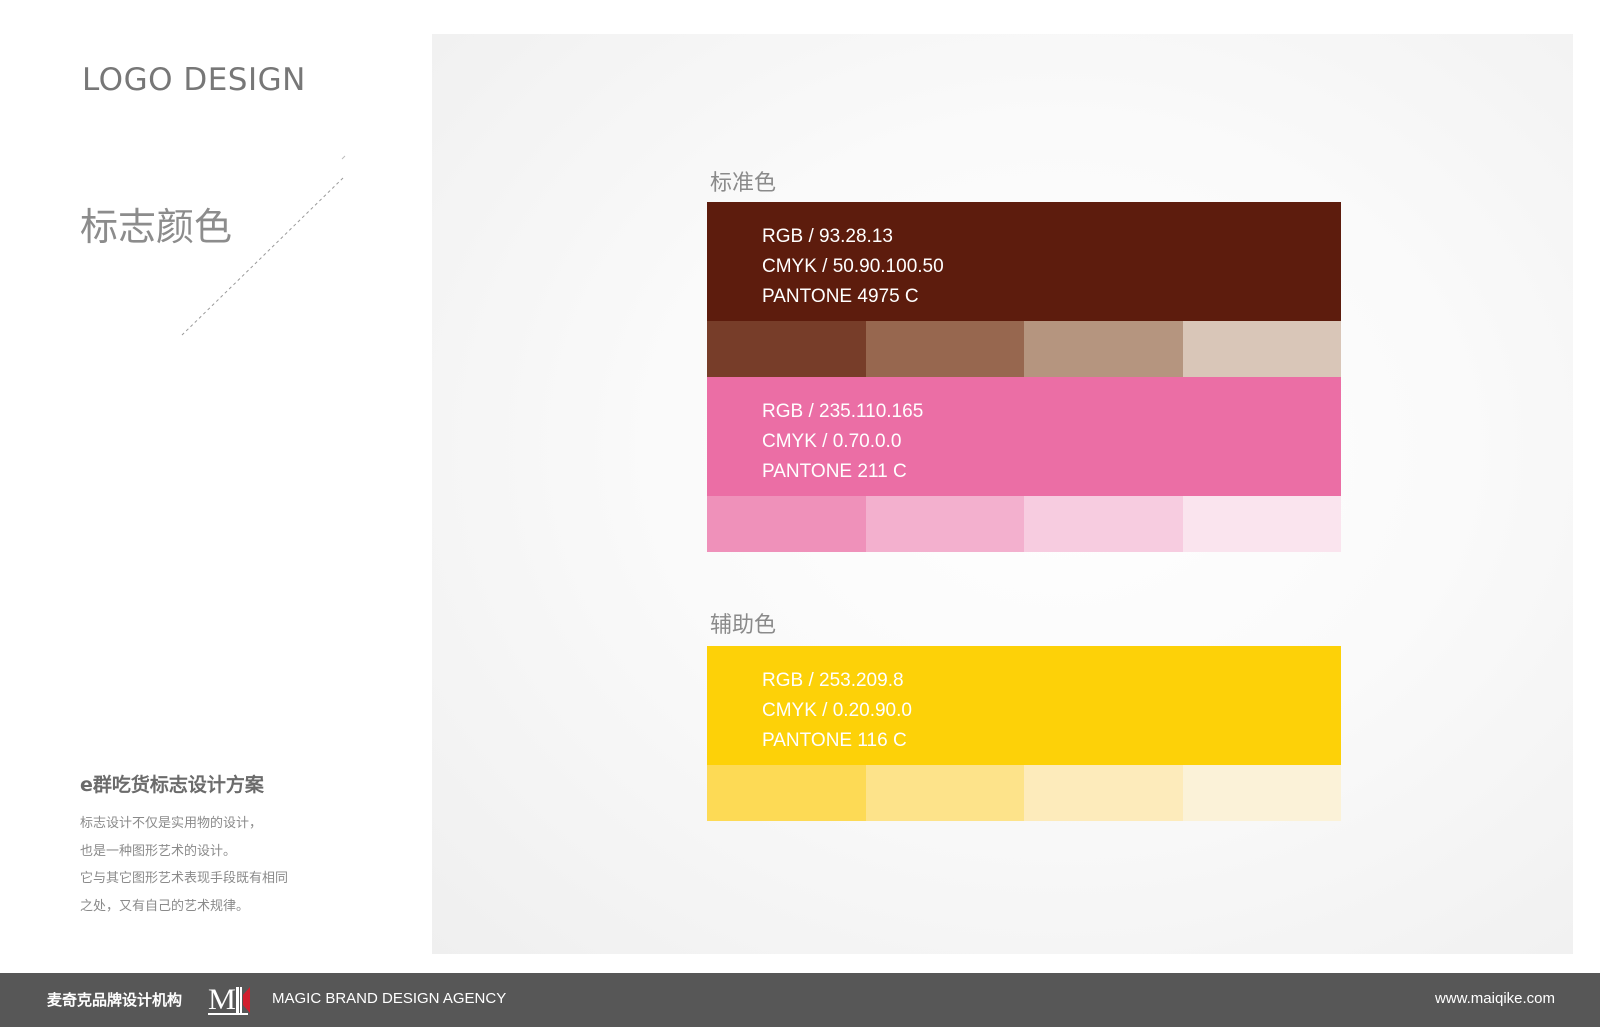 Image resolution: width=1600 pixels, height=1027 pixels. Describe the element at coordinates (184, 878) in the screenshot. I see `description-line: 它与其它图形艺术表现手段既有相同` at that location.